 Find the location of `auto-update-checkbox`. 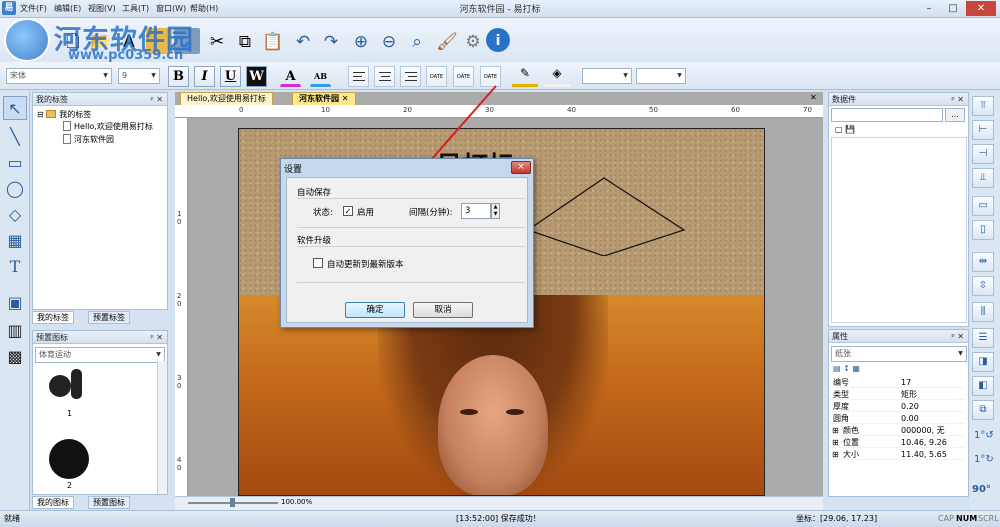

auto-update-checkbox is located at coordinates (318, 263).